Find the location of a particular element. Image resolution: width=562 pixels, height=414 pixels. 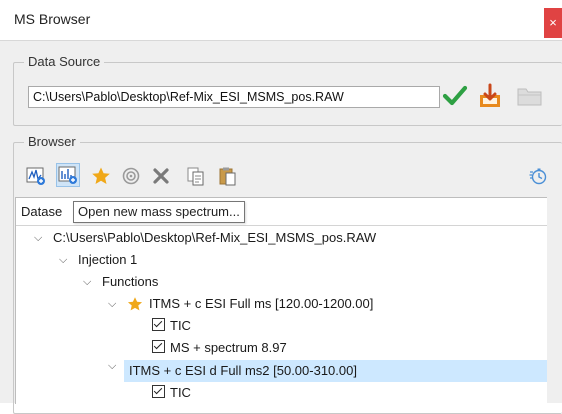

tree-node-label: MS + spectrum 8.97 is located at coordinates (228, 347).